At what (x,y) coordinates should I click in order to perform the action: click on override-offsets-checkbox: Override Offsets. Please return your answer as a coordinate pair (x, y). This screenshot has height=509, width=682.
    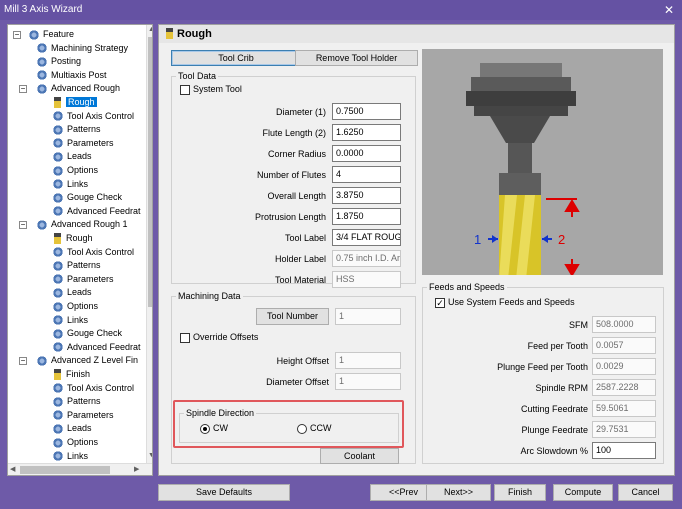
    Looking at the image, I should click on (219, 337).